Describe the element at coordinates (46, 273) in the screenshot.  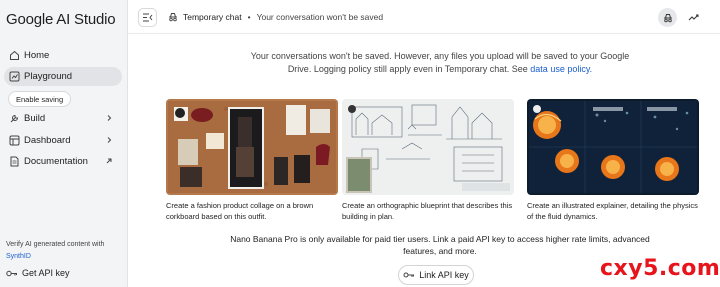
I see `api-key-label: Get API key` at that location.